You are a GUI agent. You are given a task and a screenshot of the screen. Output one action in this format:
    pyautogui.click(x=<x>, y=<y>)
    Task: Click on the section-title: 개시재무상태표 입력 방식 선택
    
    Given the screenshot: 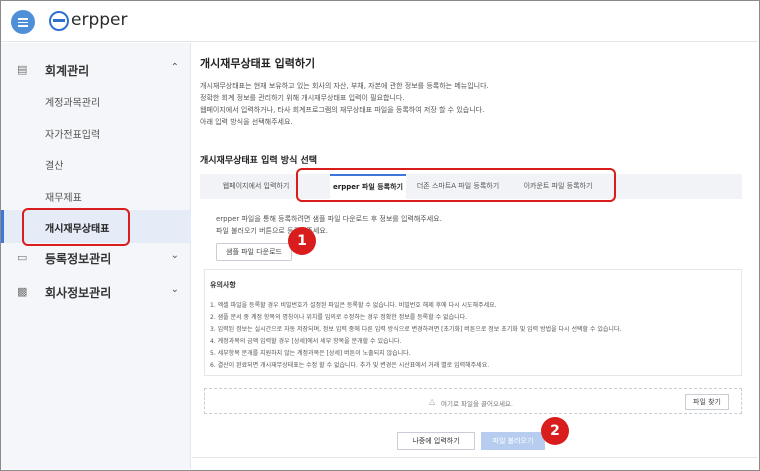 What is the action you would take?
    pyautogui.click(x=259, y=161)
    